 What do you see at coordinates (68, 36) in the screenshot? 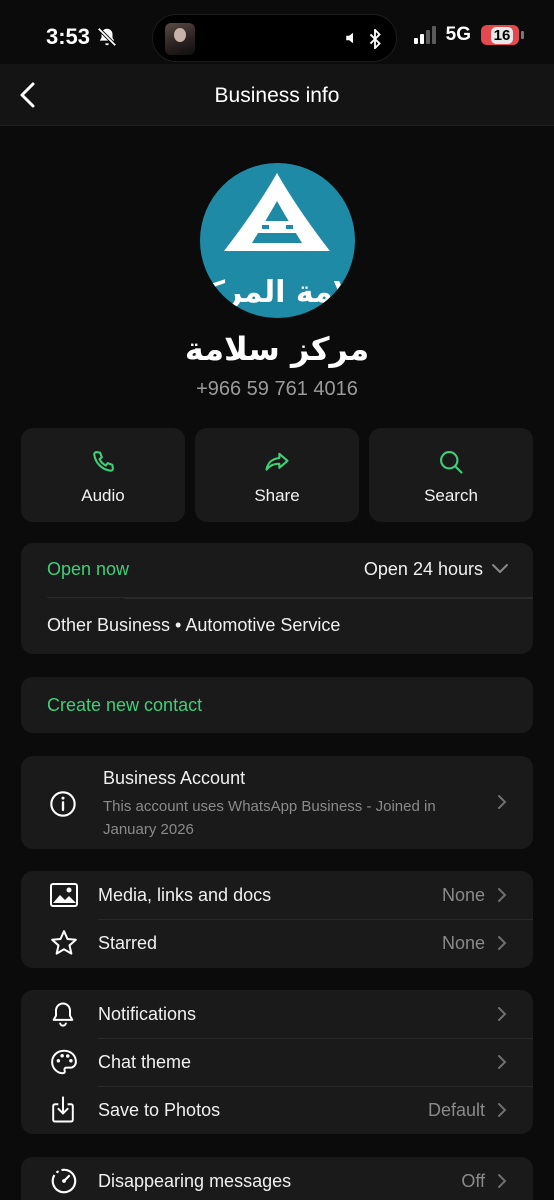
I see `clock-text: 3:53` at bounding box center [68, 36].